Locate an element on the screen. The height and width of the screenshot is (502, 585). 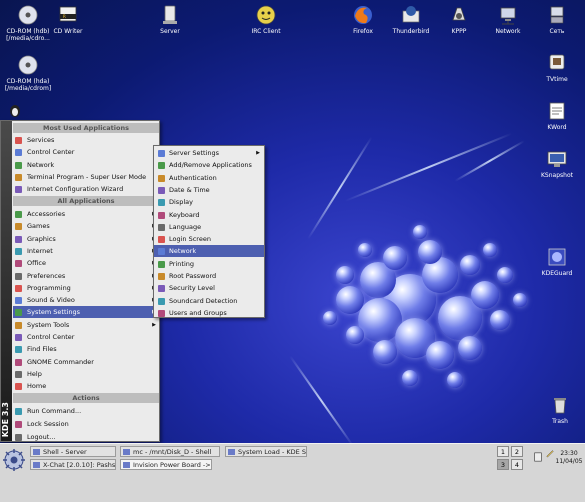
clock: 23:30 11/04/05 is located at coordinates (569, 458).